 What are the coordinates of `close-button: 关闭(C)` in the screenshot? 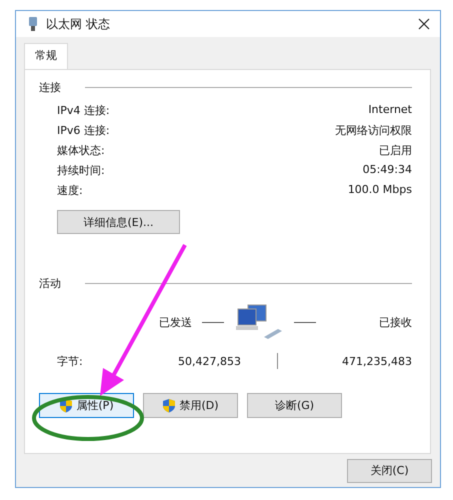 It's located at (389, 470).